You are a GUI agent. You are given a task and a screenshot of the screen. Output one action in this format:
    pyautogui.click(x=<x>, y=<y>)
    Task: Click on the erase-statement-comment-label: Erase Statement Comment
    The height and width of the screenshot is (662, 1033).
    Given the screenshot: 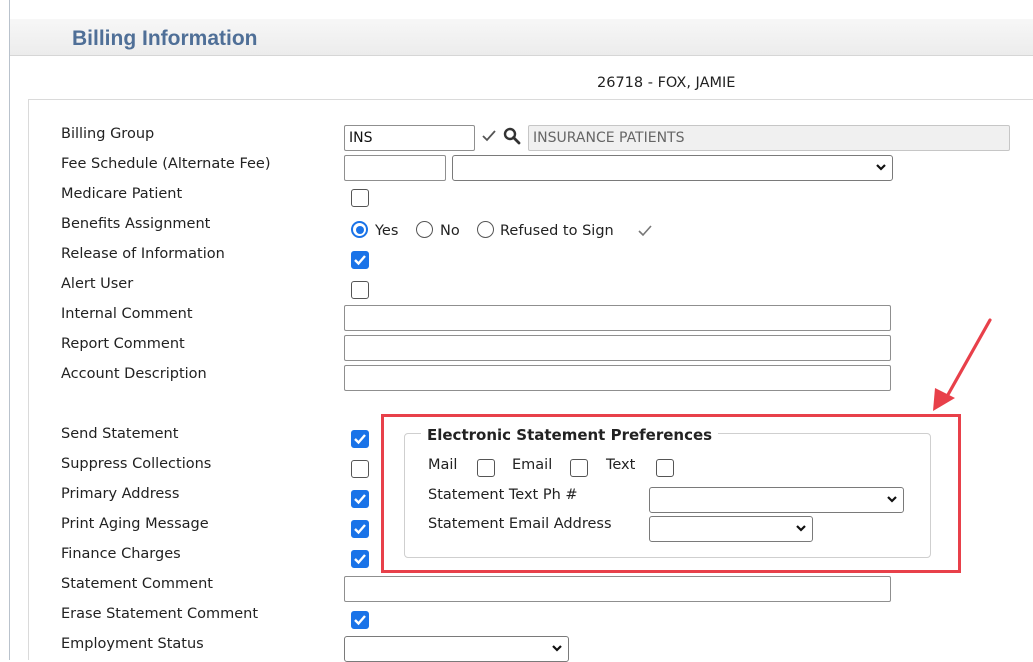 What is the action you would take?
    pyautogui.click(x=160, y=614)
    